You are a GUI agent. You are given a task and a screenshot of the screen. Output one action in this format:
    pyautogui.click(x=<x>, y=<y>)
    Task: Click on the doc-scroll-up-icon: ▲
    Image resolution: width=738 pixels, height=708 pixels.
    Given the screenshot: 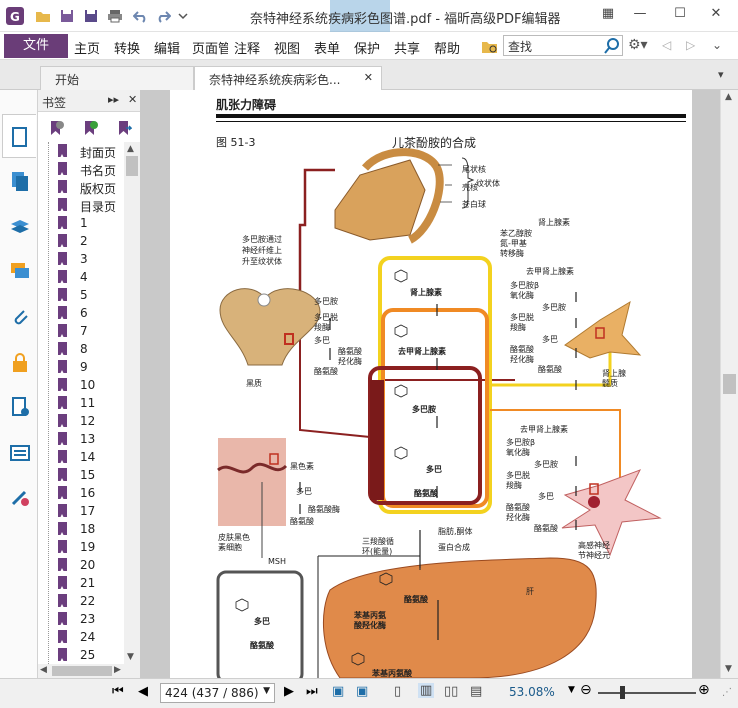 What is the action you would take?
    pyautogui.click(x=728, y=97)
    